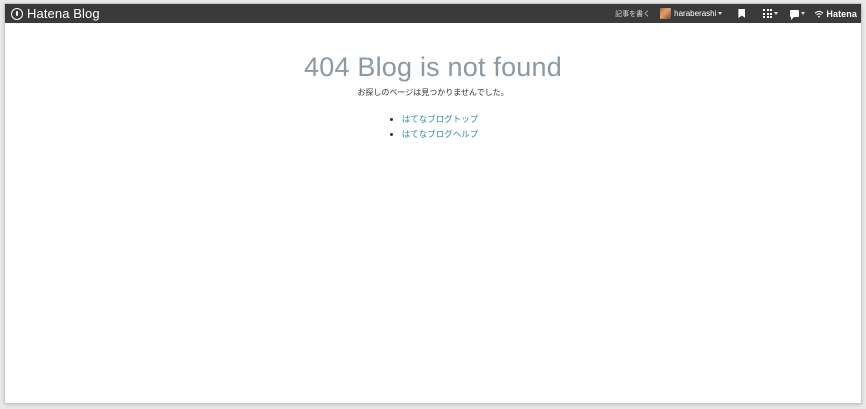 The width and height of the screenshot is (866, 409). What do you see at coordinates (736, 13) in the screenshot?
I see `header-tools: 記事を書く haraberashi Hatena` at bounding box center [736, 13].